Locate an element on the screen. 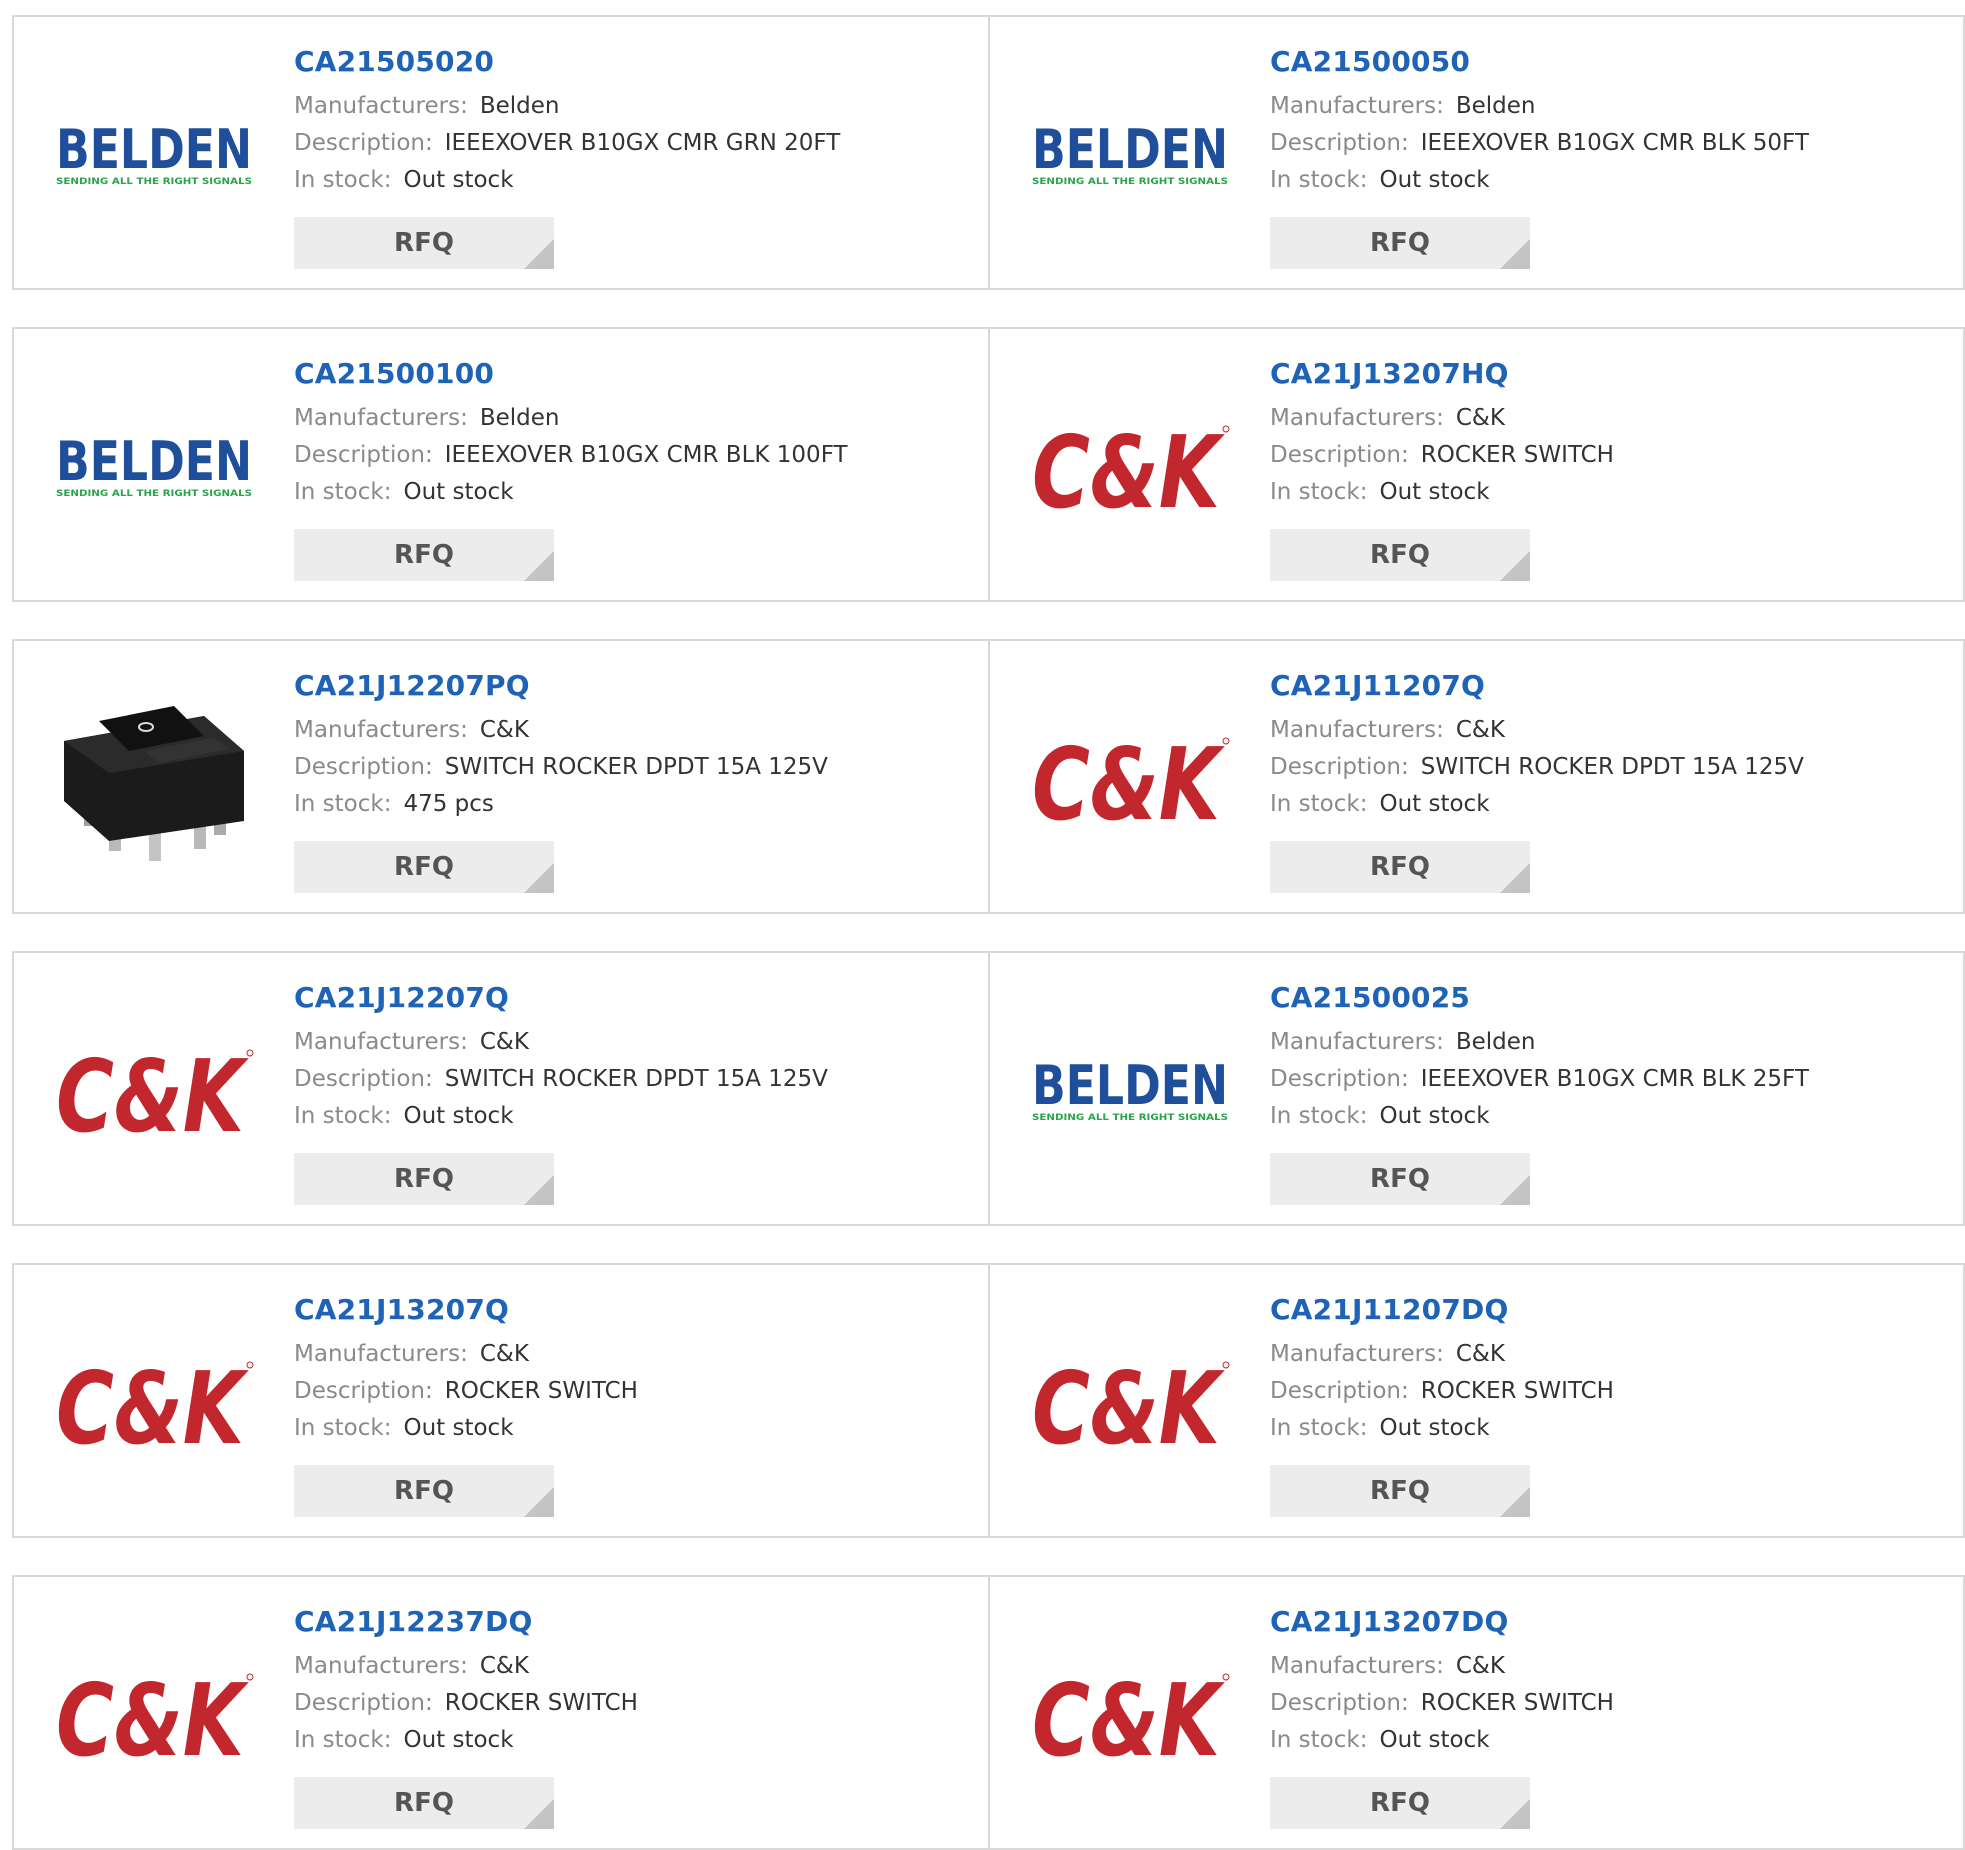  part-number-link: CA21500100 is located at coordinates (636, 374).